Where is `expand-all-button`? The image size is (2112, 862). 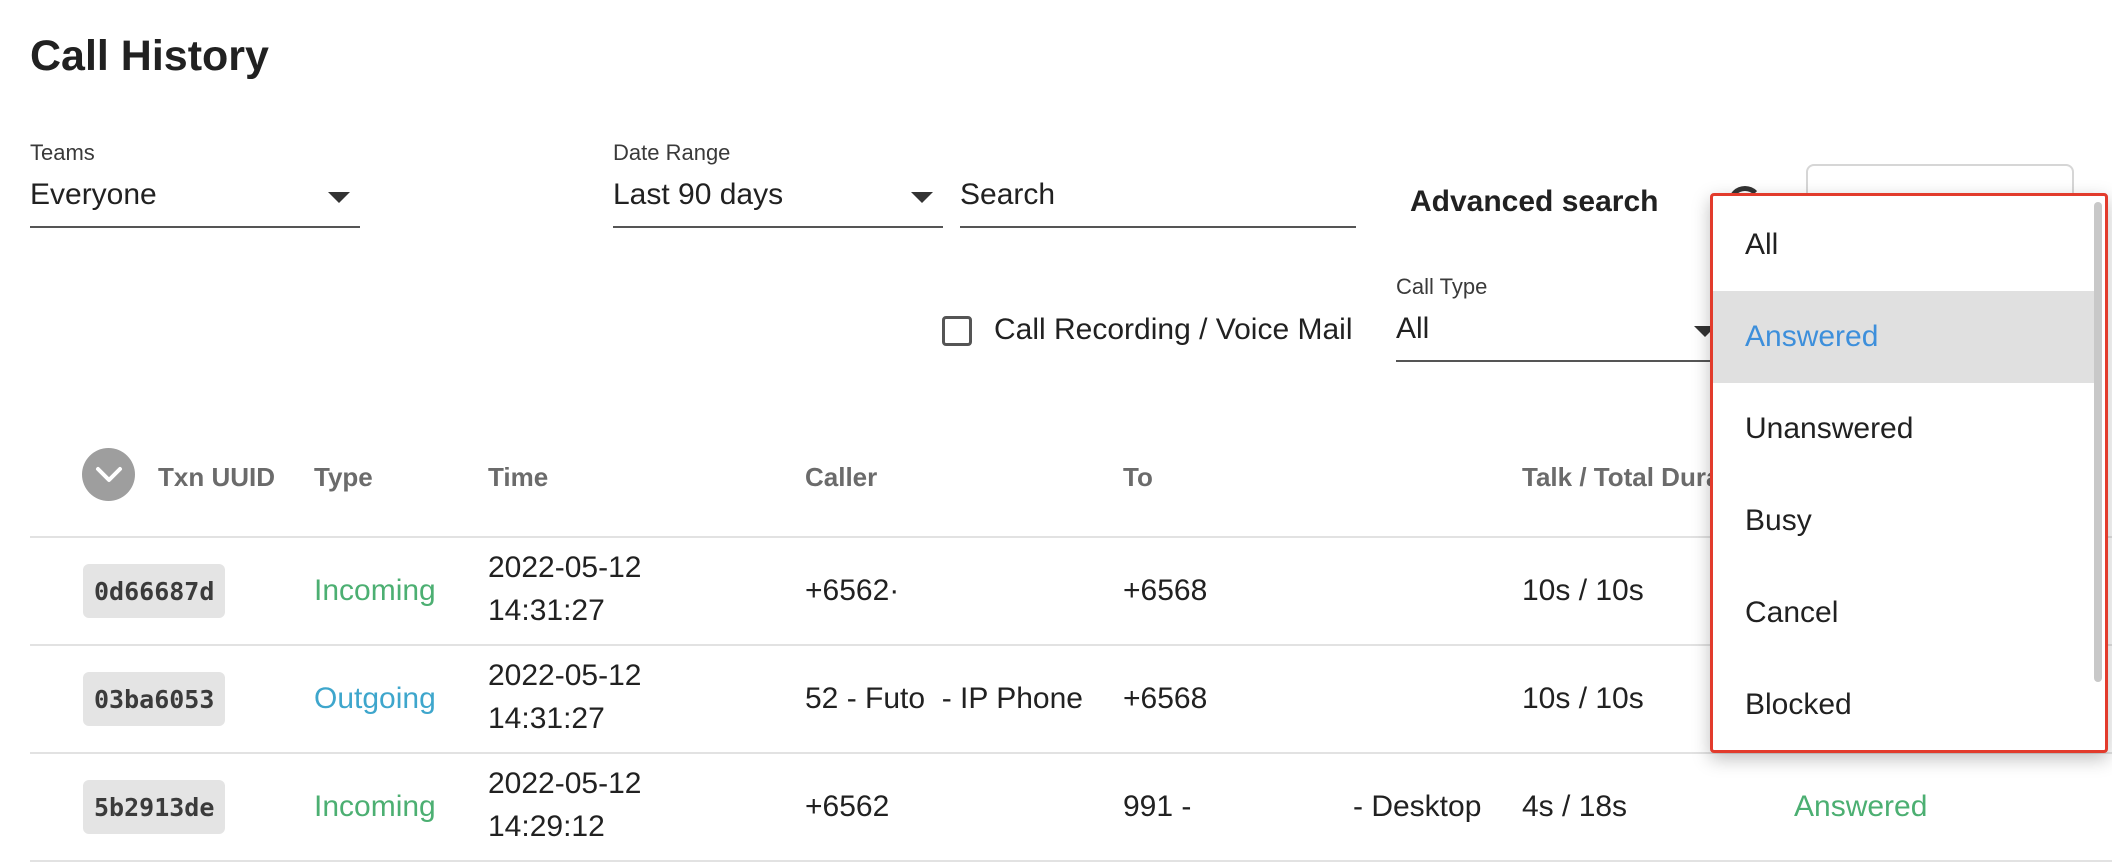 expand-all-button is located at coordinates (108, 474).